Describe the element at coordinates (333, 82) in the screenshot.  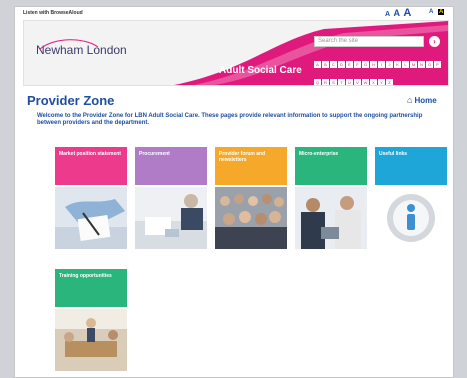
I see `az-letter-s: S` at that location.